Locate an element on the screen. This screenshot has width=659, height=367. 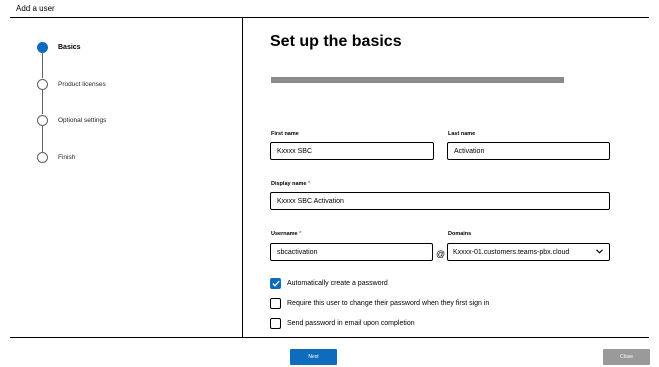
step-label: Finish is located at coordinates (67, 157).